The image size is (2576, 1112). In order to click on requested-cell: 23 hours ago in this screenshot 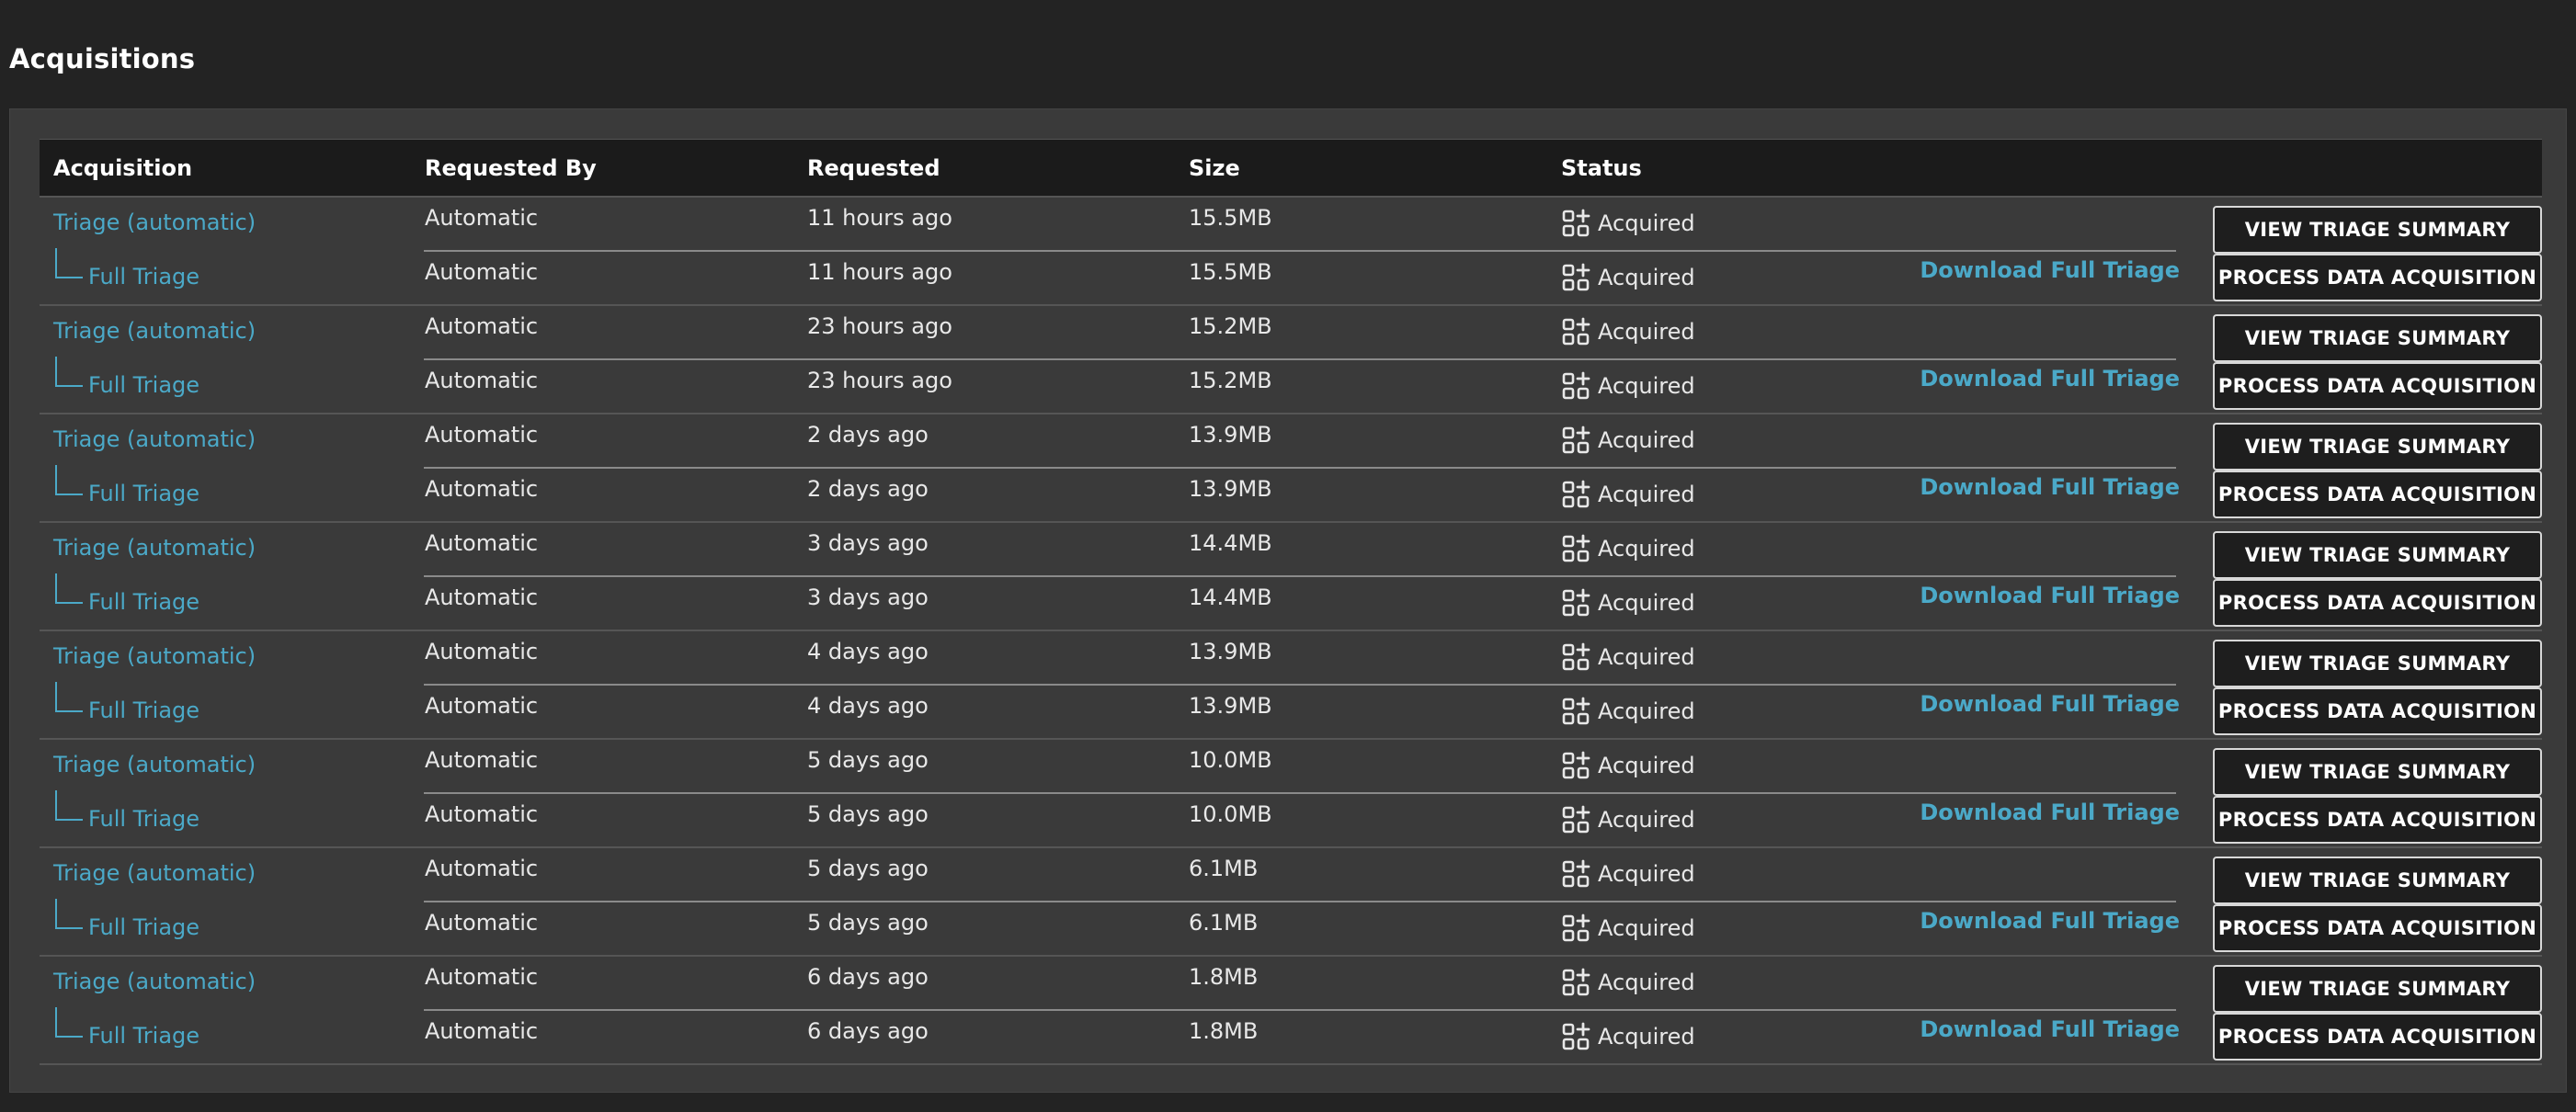, I will do `click(879, 326)`.